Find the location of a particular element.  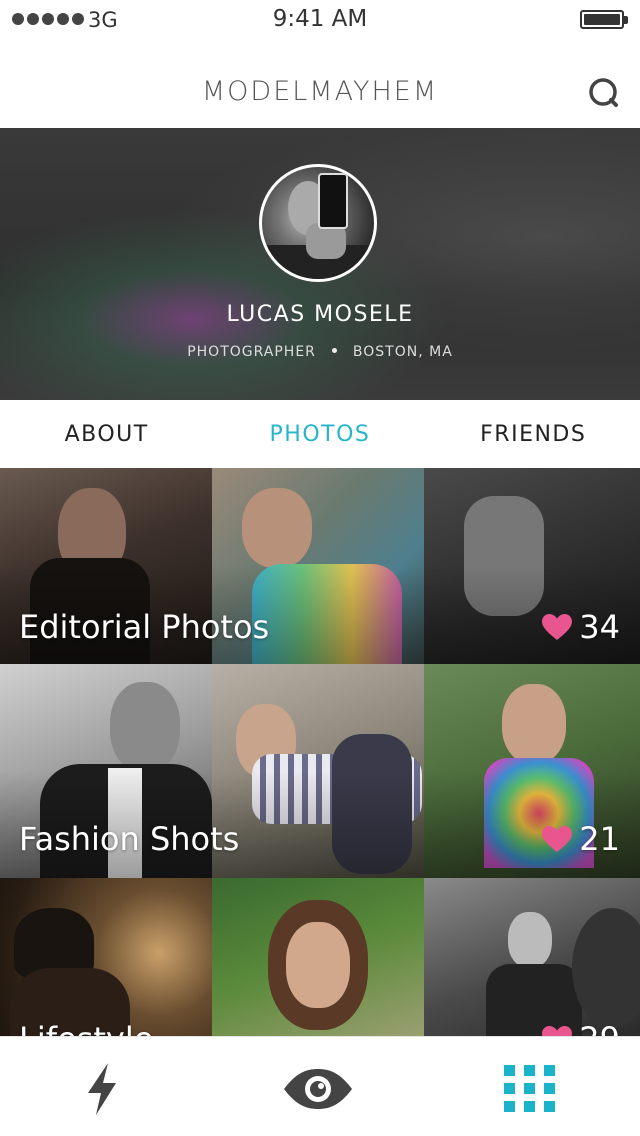

status-time: 9:41 AM is located at coordinates (320, 19).